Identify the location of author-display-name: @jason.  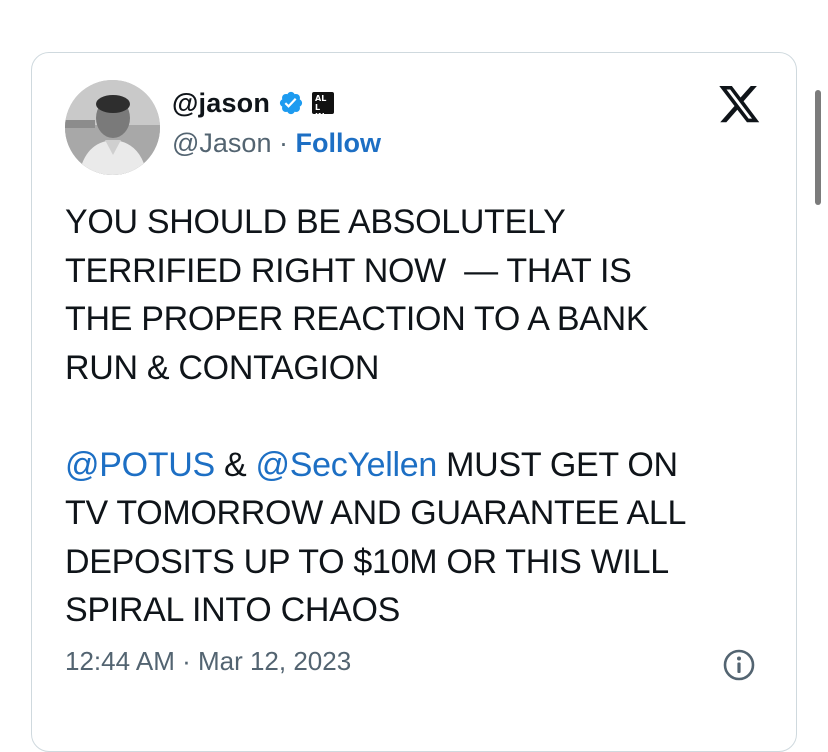
(221, 103).